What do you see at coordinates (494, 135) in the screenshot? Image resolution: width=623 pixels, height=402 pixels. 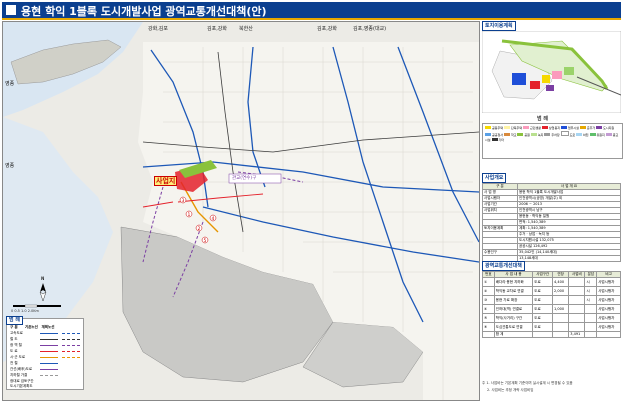 I see `land-use-item: 공공청사` at bounding box center [494, 135].